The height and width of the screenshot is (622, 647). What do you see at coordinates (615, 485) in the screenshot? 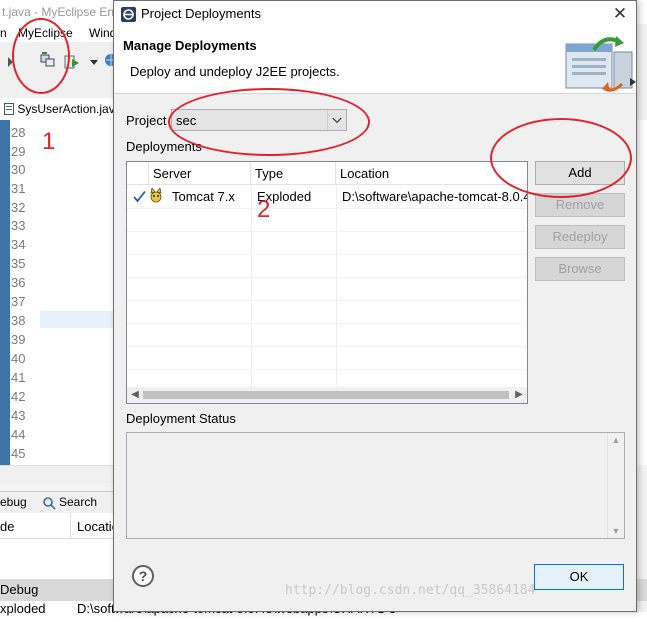
I see `status-vertical-scrollbar: ▲ ▼` at bounding box center [615, 485].